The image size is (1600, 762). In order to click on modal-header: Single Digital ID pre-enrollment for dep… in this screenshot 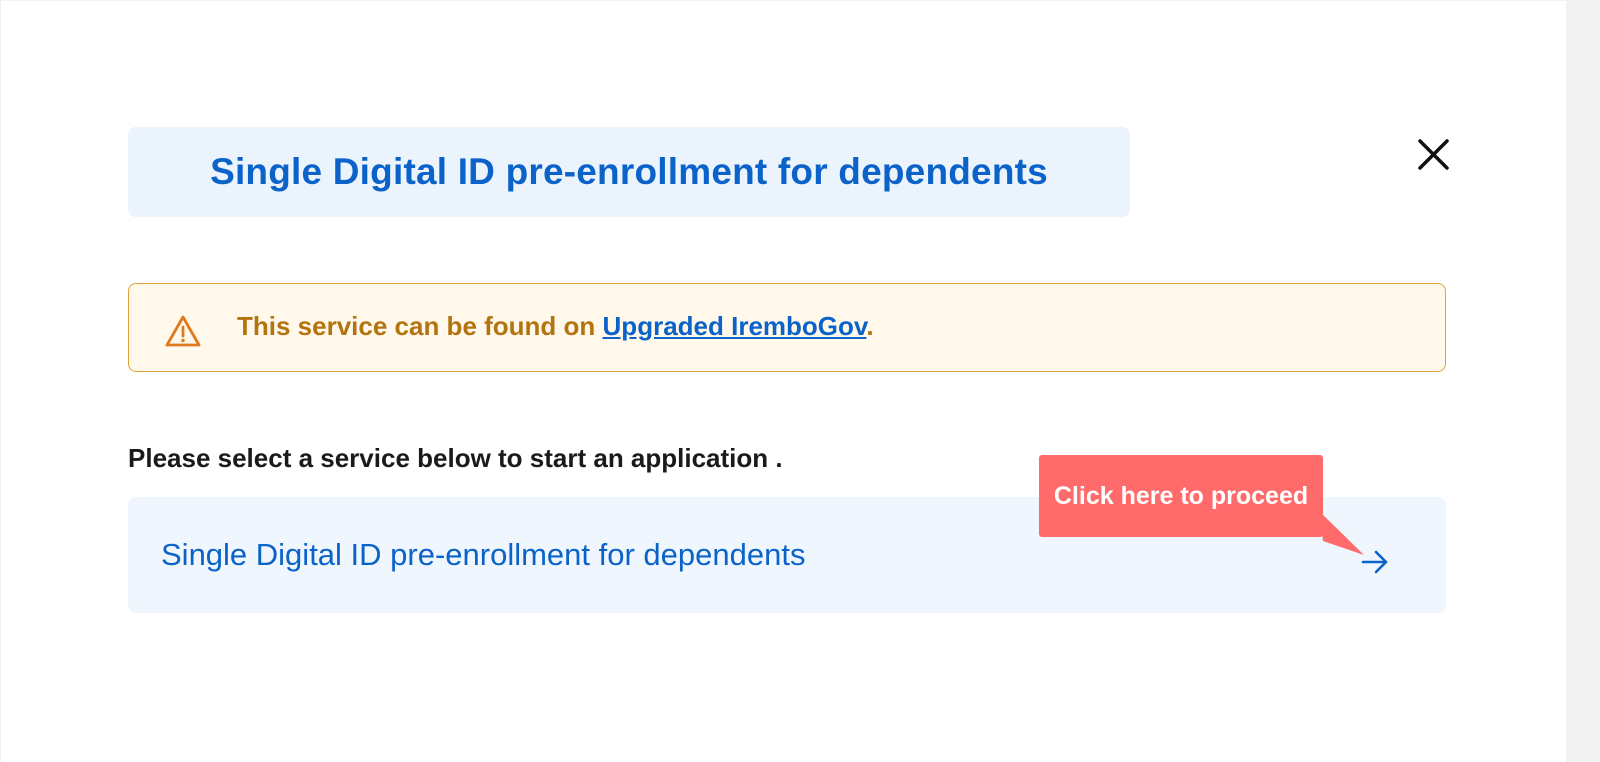, I will do `click(629, 172)`.